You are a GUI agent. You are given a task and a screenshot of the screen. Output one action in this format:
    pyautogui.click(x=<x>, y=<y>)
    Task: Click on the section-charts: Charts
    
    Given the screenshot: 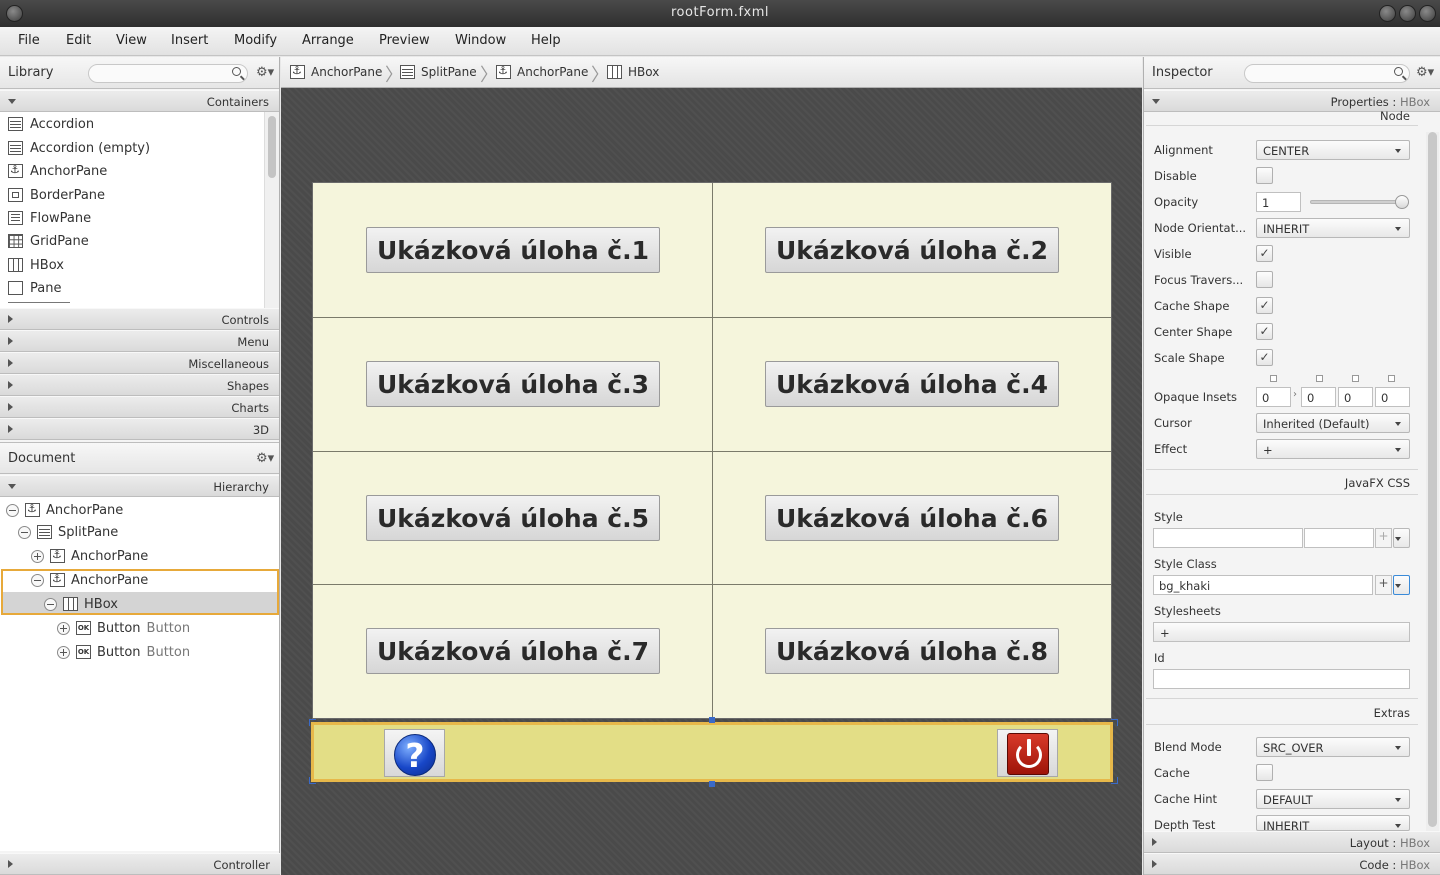 What is the action you would take?
    pyautogui.click(x=139, y=407)
    